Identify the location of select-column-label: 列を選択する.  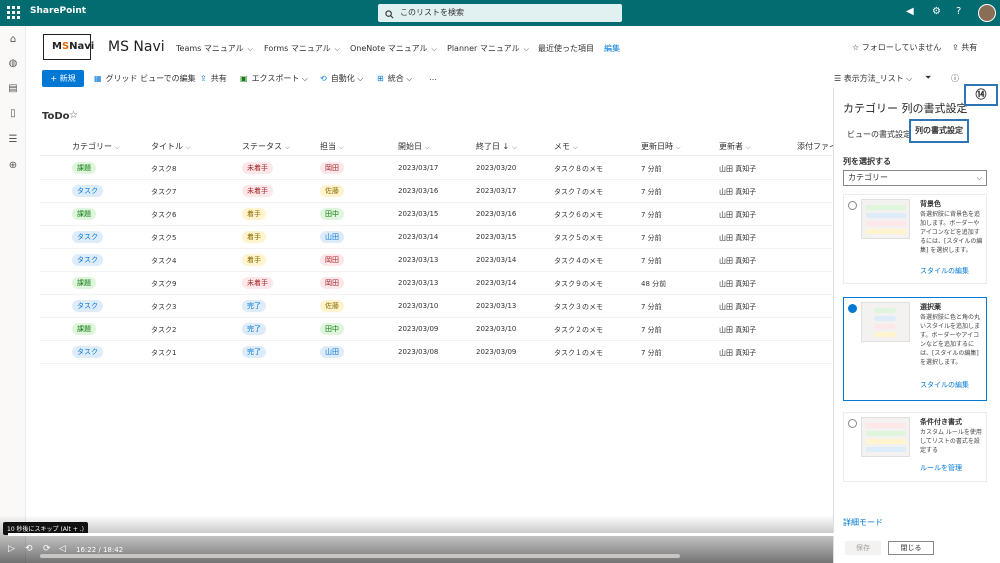
(867, 161).